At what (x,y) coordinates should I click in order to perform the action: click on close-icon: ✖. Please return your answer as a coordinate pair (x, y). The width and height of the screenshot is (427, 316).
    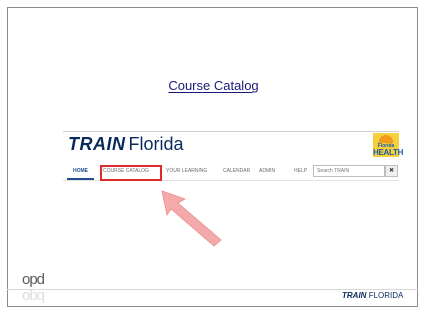
    Looking at the image, I should click on (391, 171).